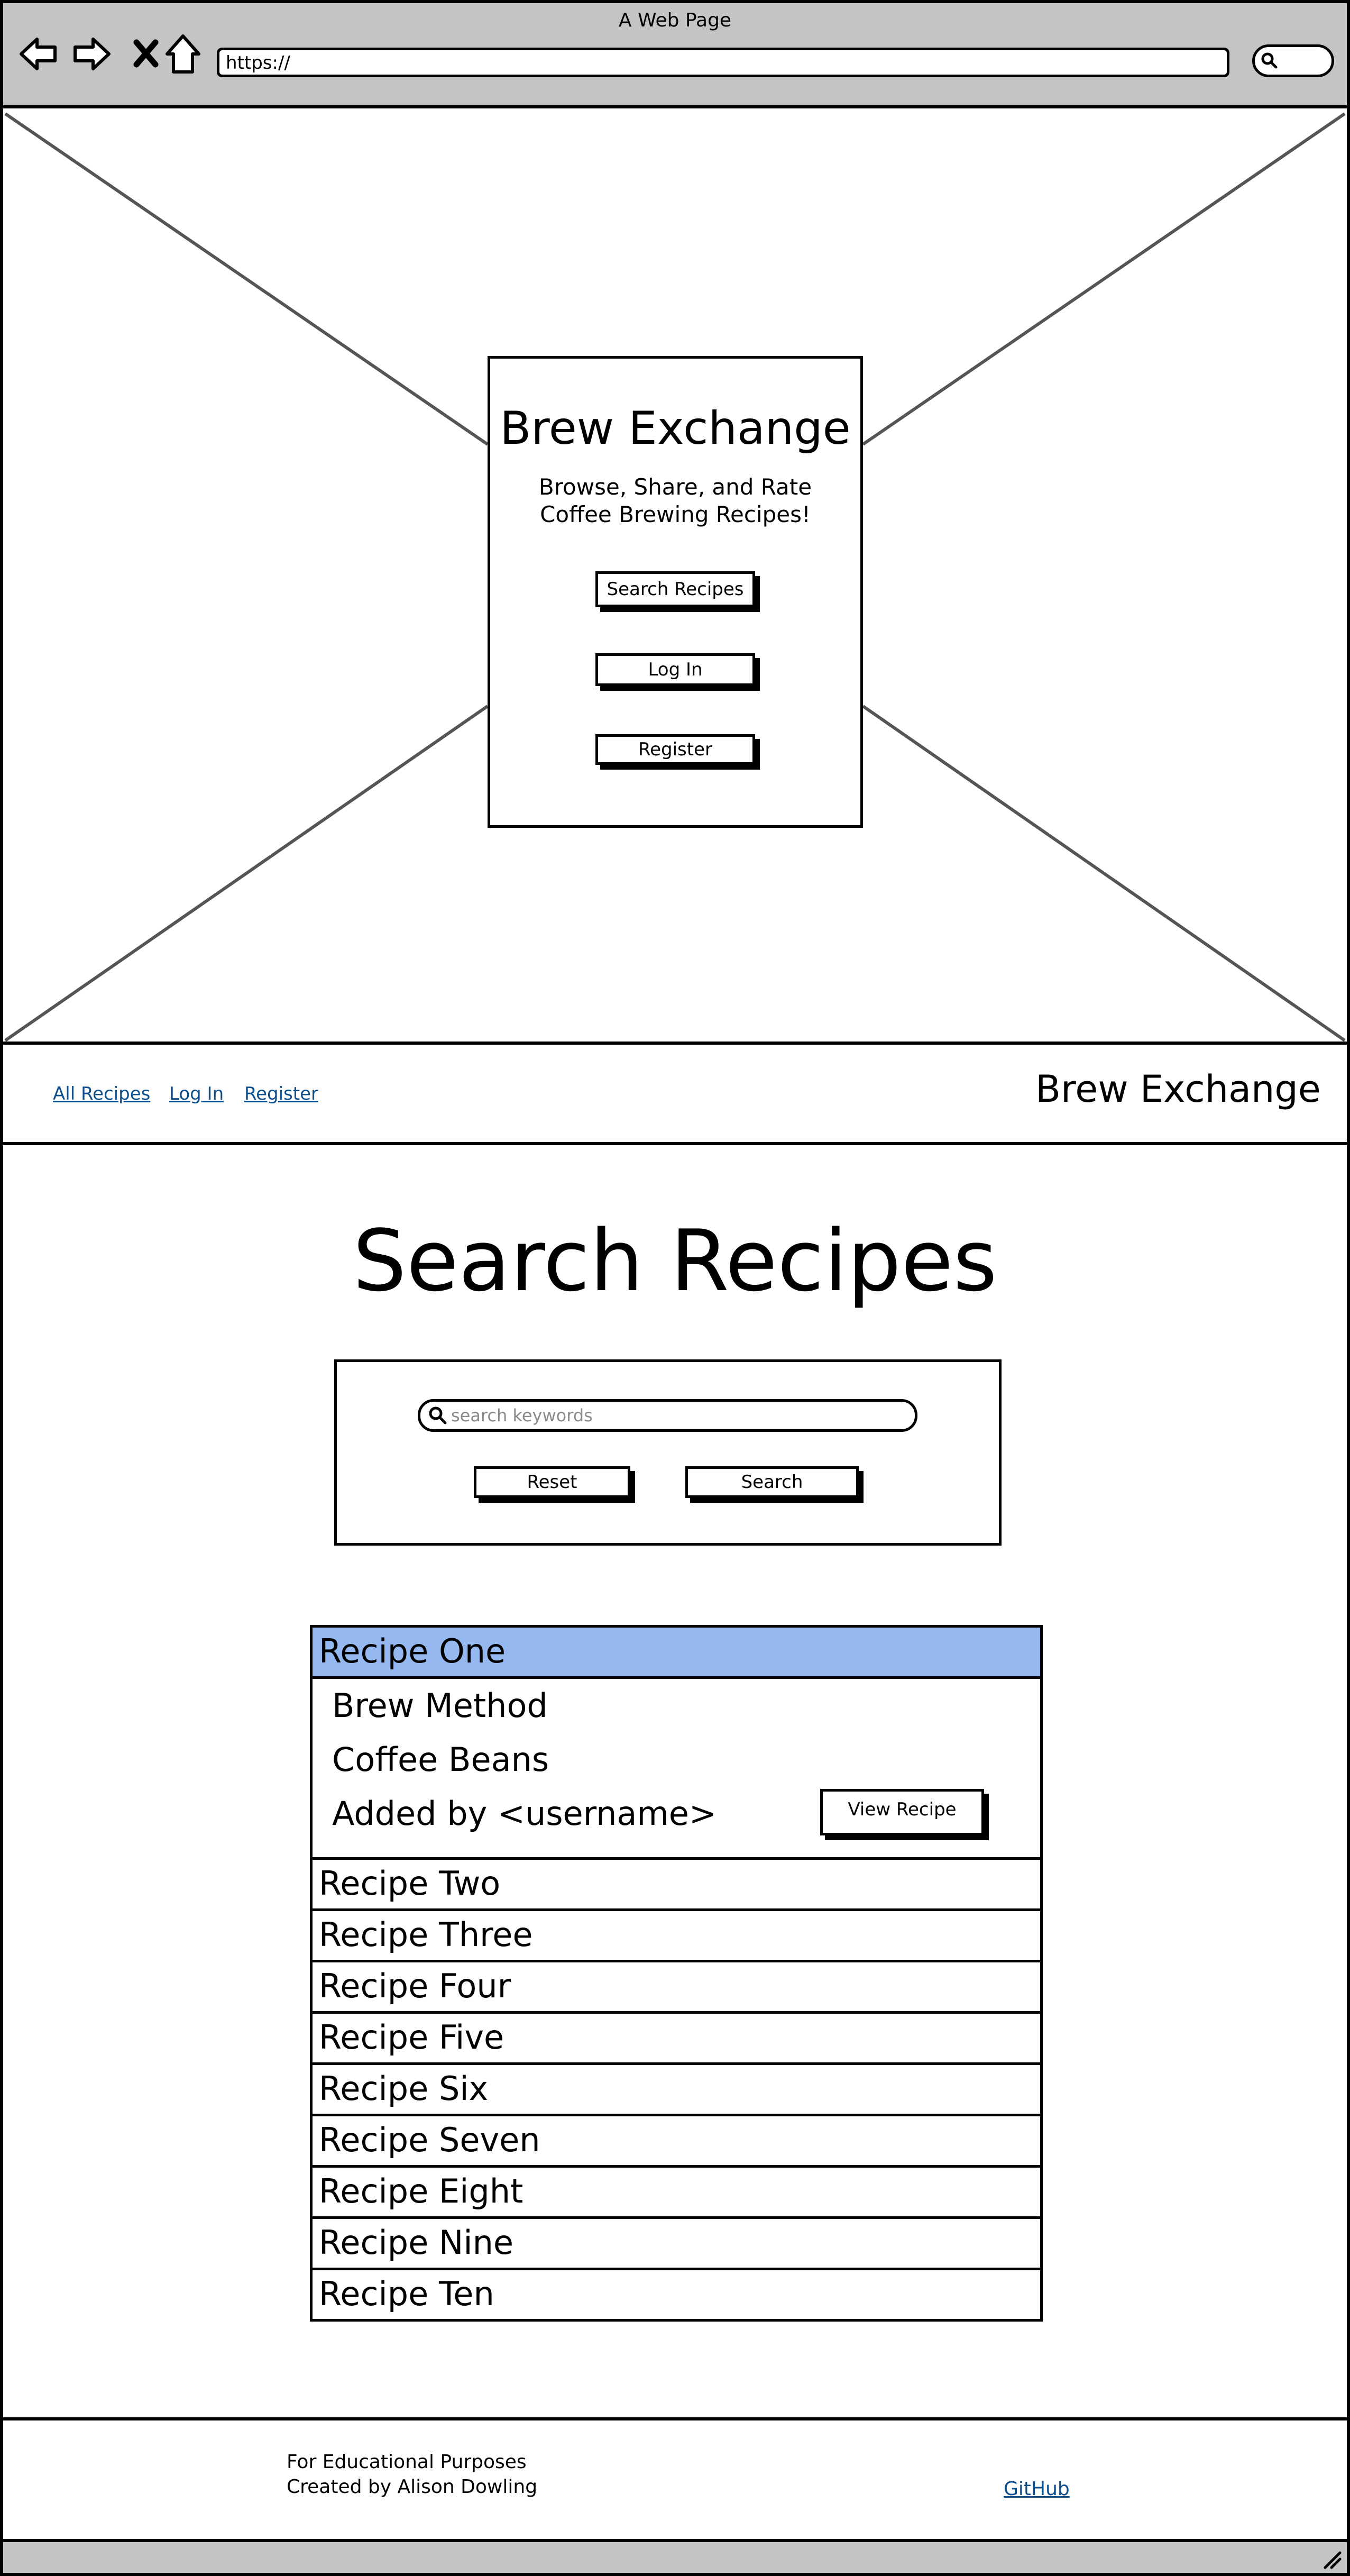 Image resolution: width=1350 pixels, height=2576 pixels. What do you see at coordinates (1333, 2560) in the screenshot?
I see `resize-grip-icon` at bounding box center [1333, 2560].